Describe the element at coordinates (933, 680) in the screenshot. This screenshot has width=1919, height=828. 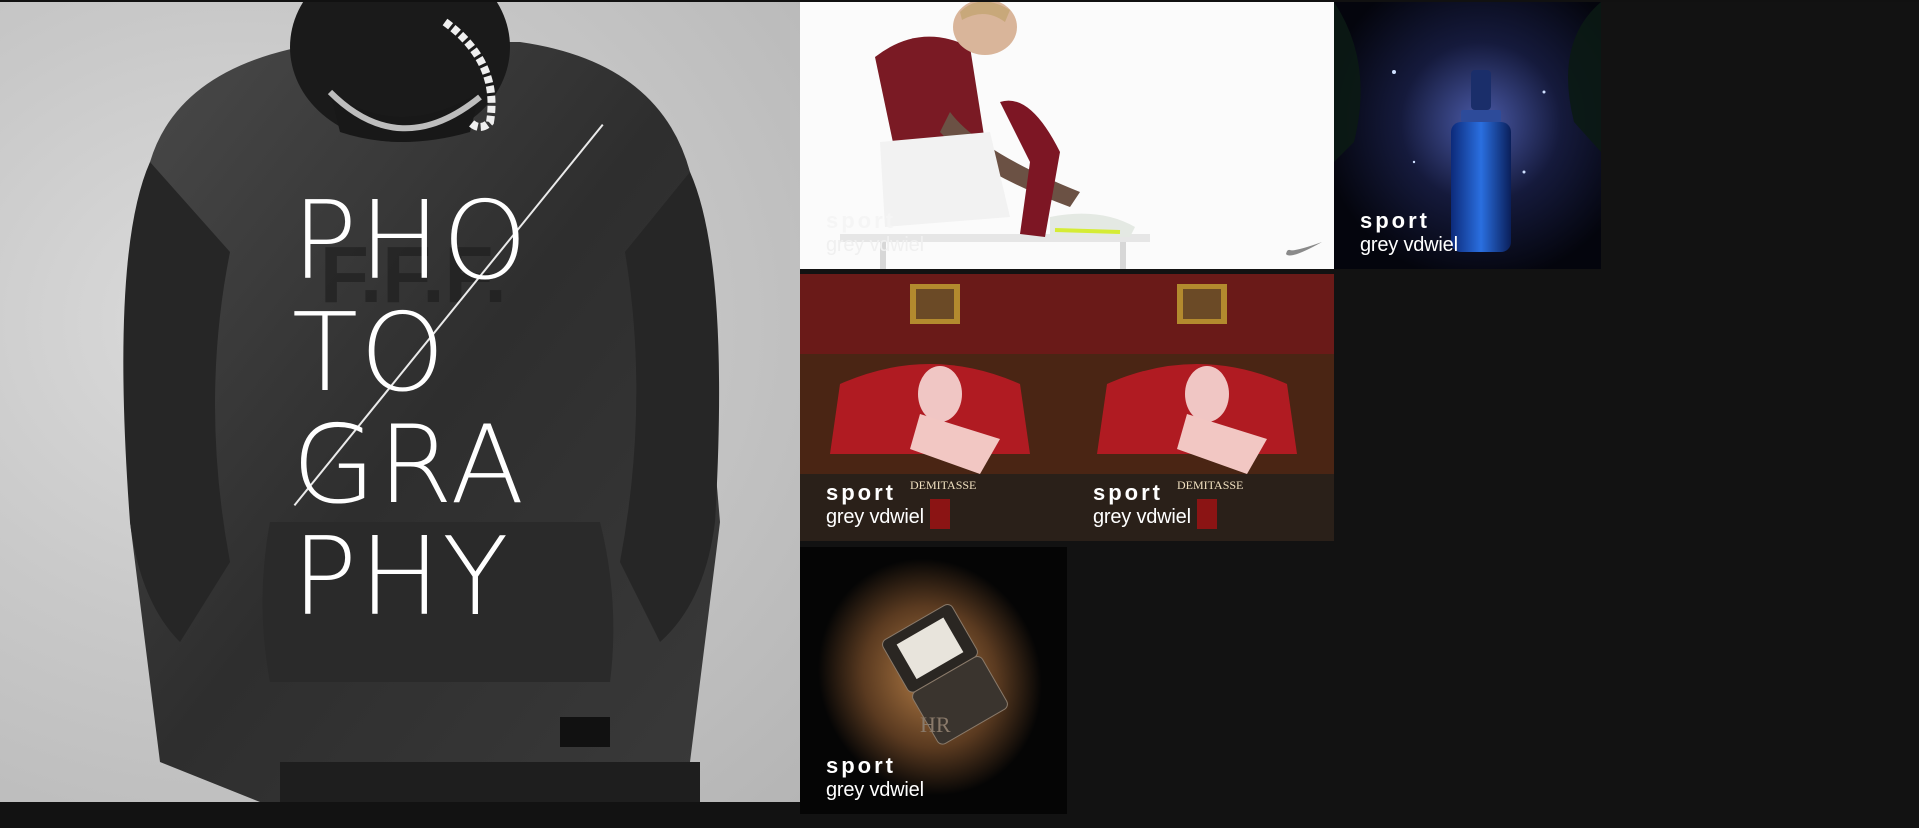
I see `portfolio-tile-compact: HR sport grey vdwiel` at that location.